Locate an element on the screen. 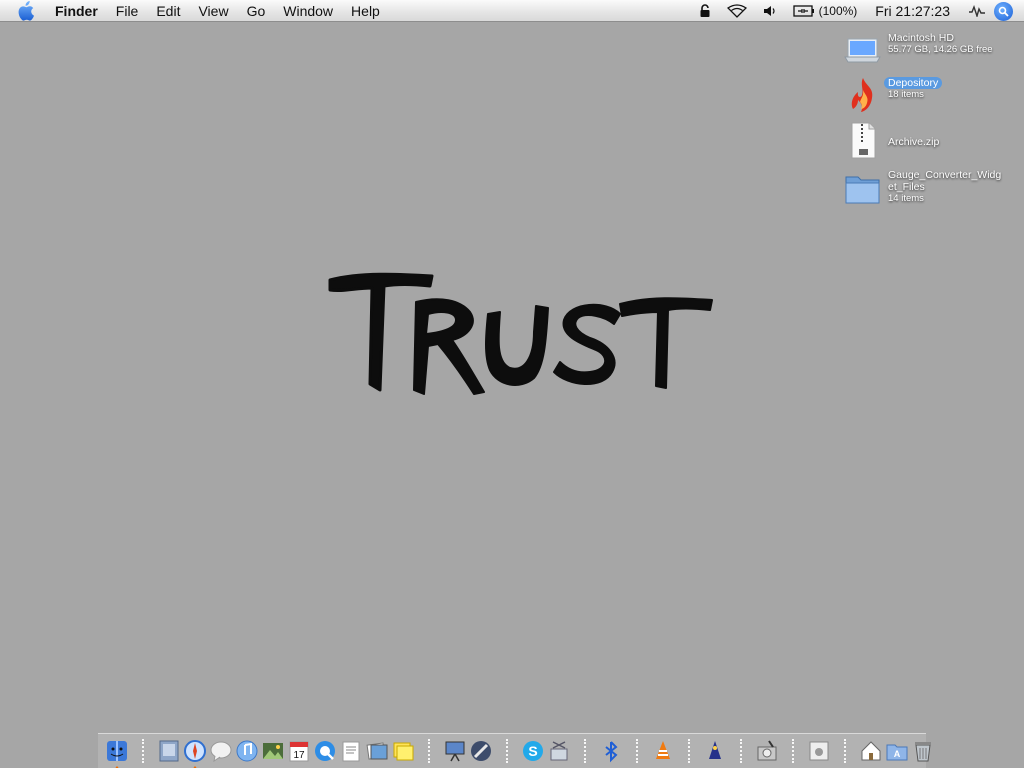 Image resolution: width=1024 pixels, height=768 pixels. ical-icon: 17 is located at coordinates (299, 751).